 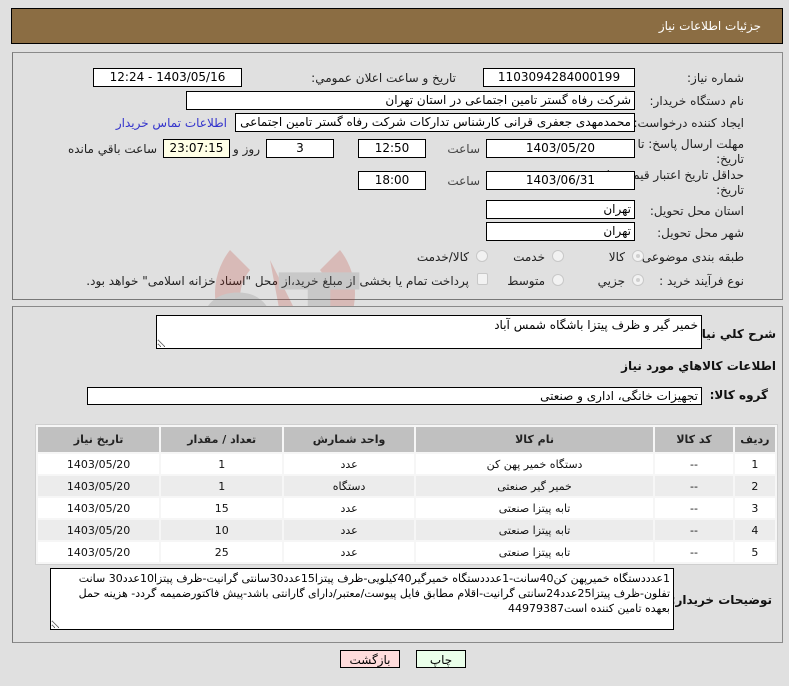 What do you see at coordinates (441, 659) in the screenshot?
I see `print-button: چاپ` at bounding box center [441, 659].